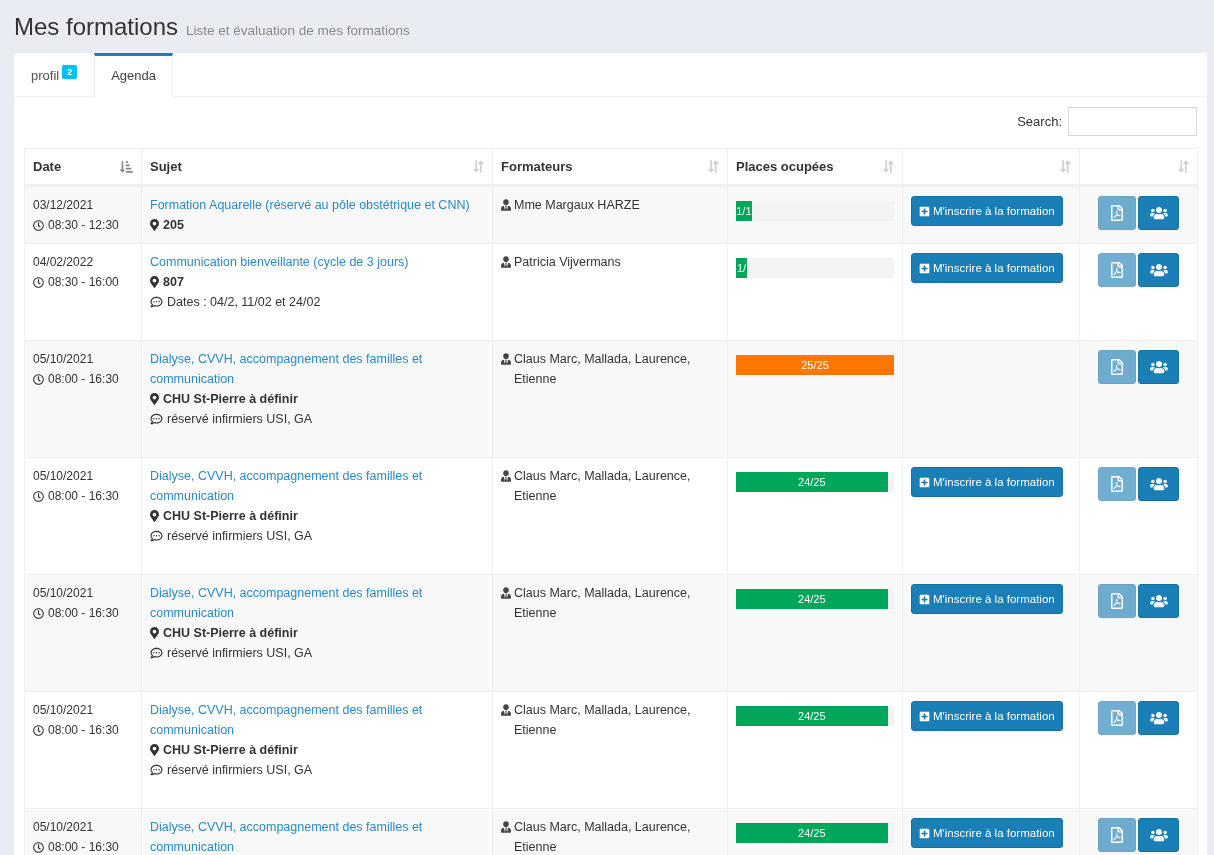 This screenshot has width=1214, height=855. What do you see at coordinates (126, 166) in the screenshot?
I see `sort-ascending-icon` at bounding box center [126, 166].